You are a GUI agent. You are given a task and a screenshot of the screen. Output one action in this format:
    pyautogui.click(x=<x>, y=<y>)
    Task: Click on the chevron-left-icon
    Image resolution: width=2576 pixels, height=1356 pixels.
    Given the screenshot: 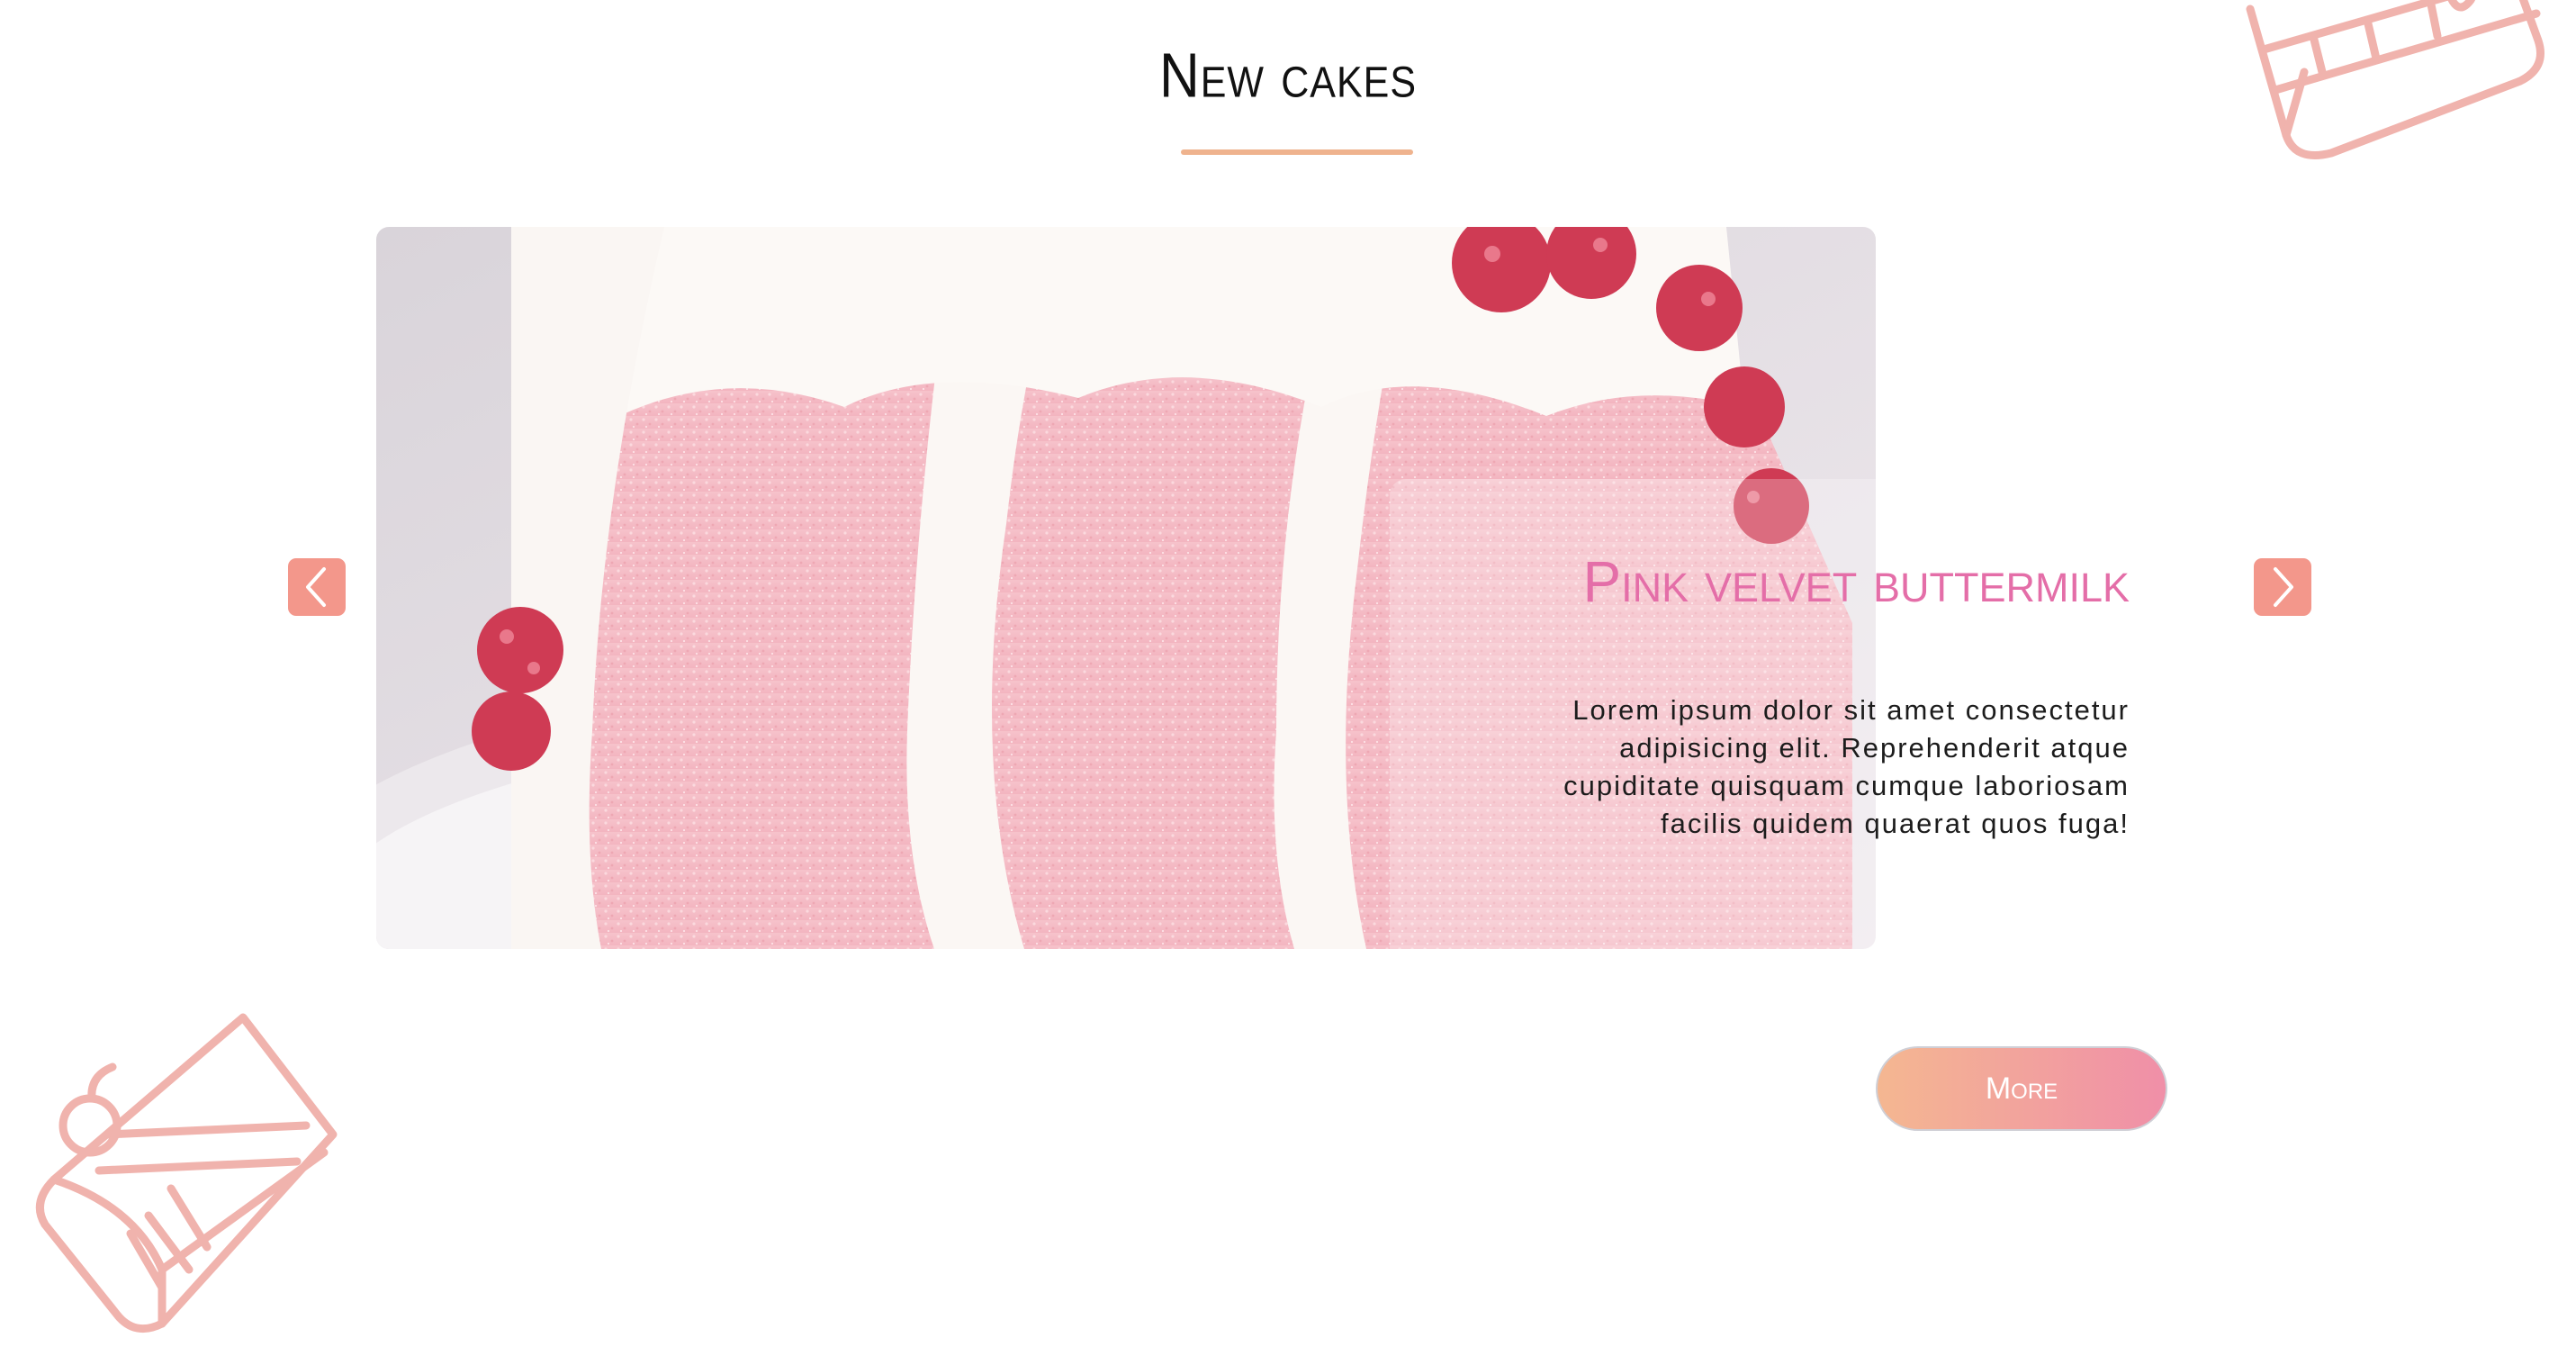 What is the action you would take?
    pyautogui.click(x=316, y=587)
    